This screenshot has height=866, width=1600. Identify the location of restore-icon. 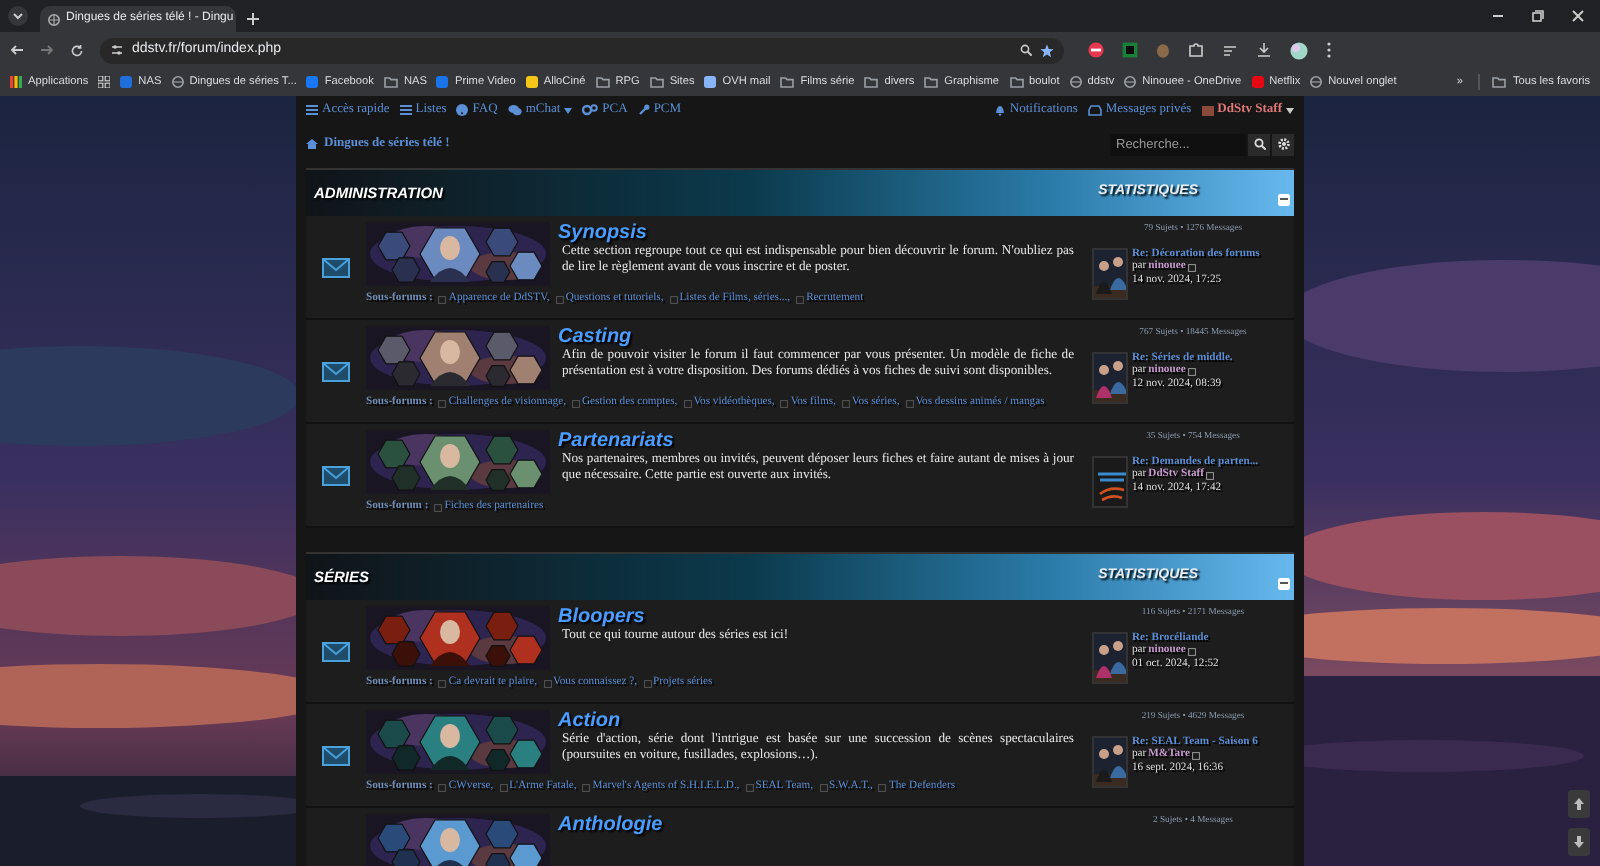
(1538, 16).